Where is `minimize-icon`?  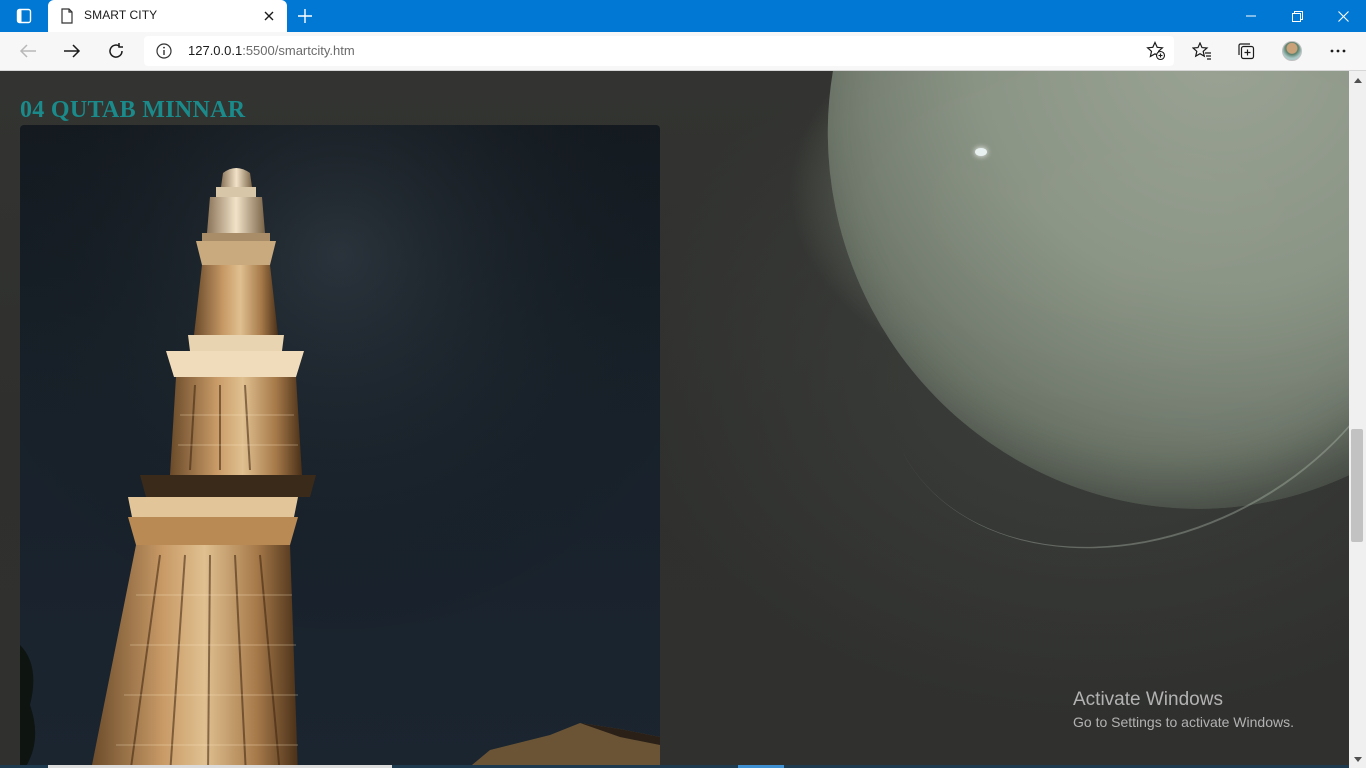 minimize-icon is located at coordinates (1251, 16).